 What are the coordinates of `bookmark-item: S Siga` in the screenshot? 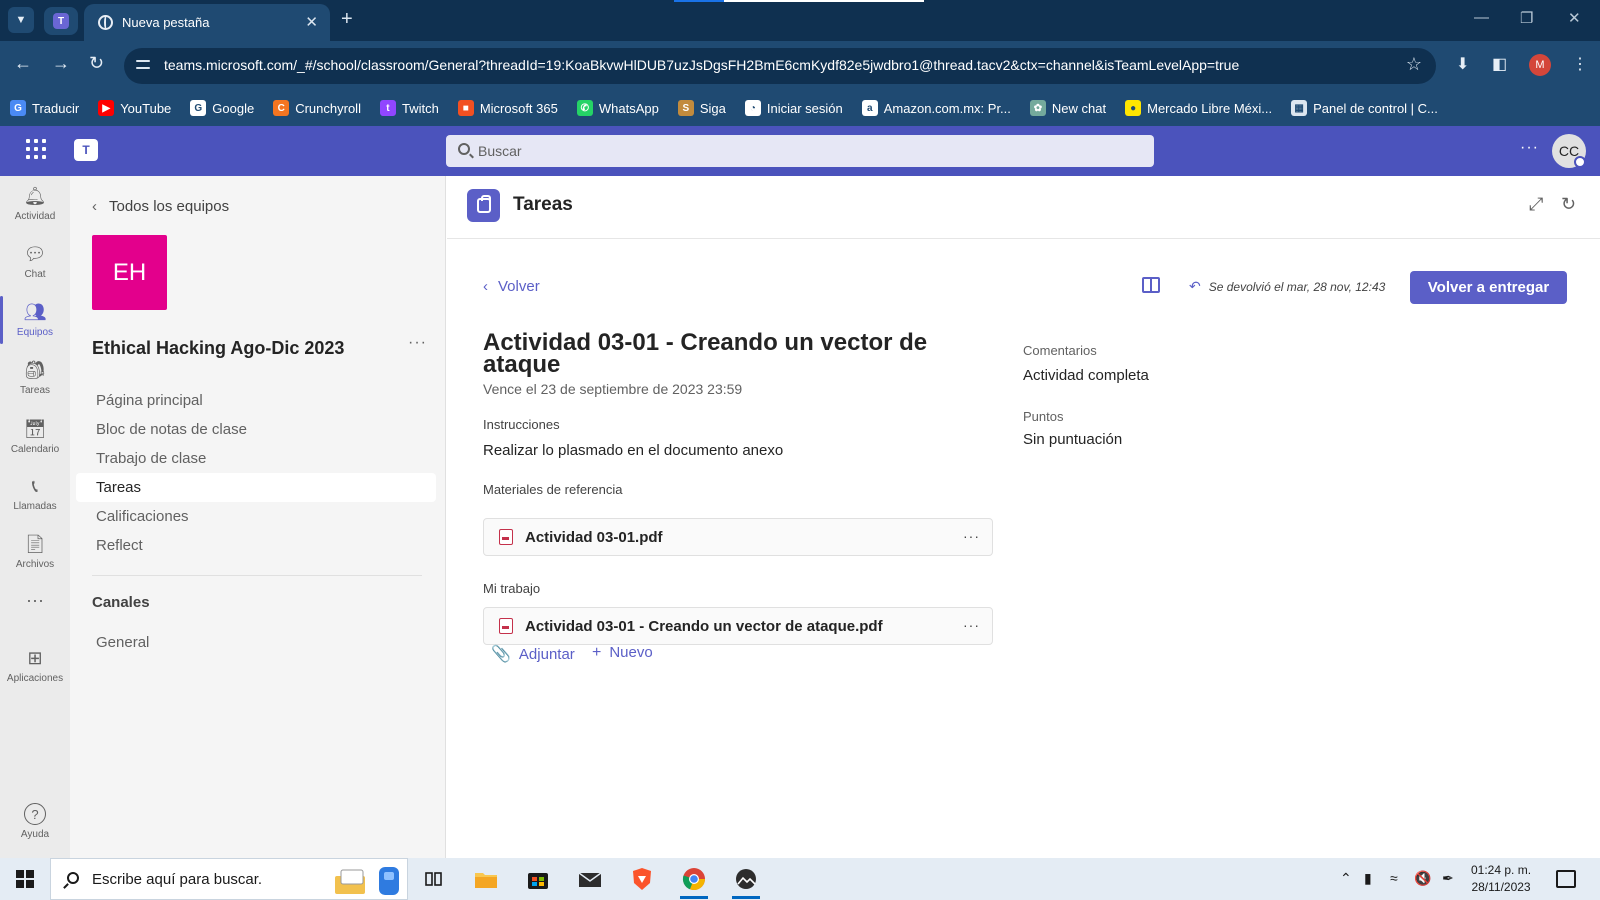 It's located at (701, 108).